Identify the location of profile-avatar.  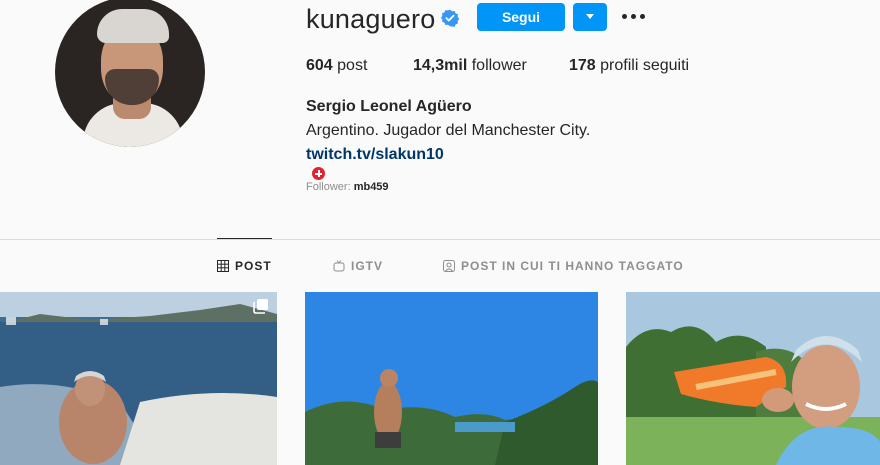
(130, 73).